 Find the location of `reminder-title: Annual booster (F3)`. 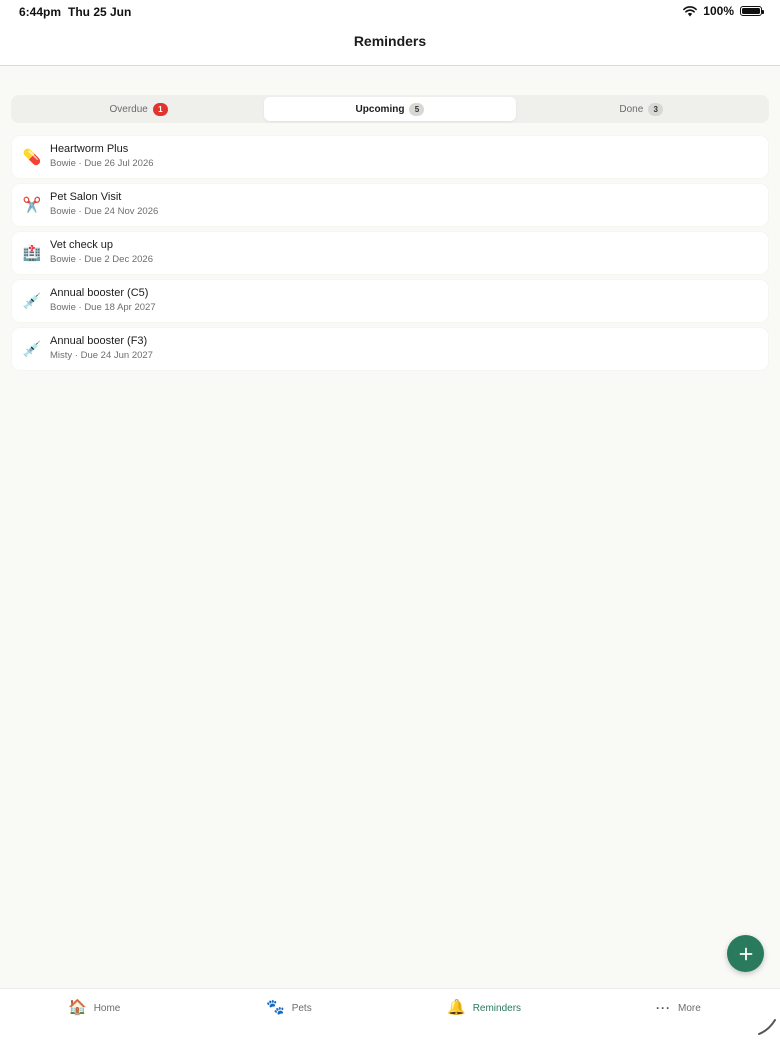

reminder-title: Annual booster (F3) is located at coordinates (99, 341).